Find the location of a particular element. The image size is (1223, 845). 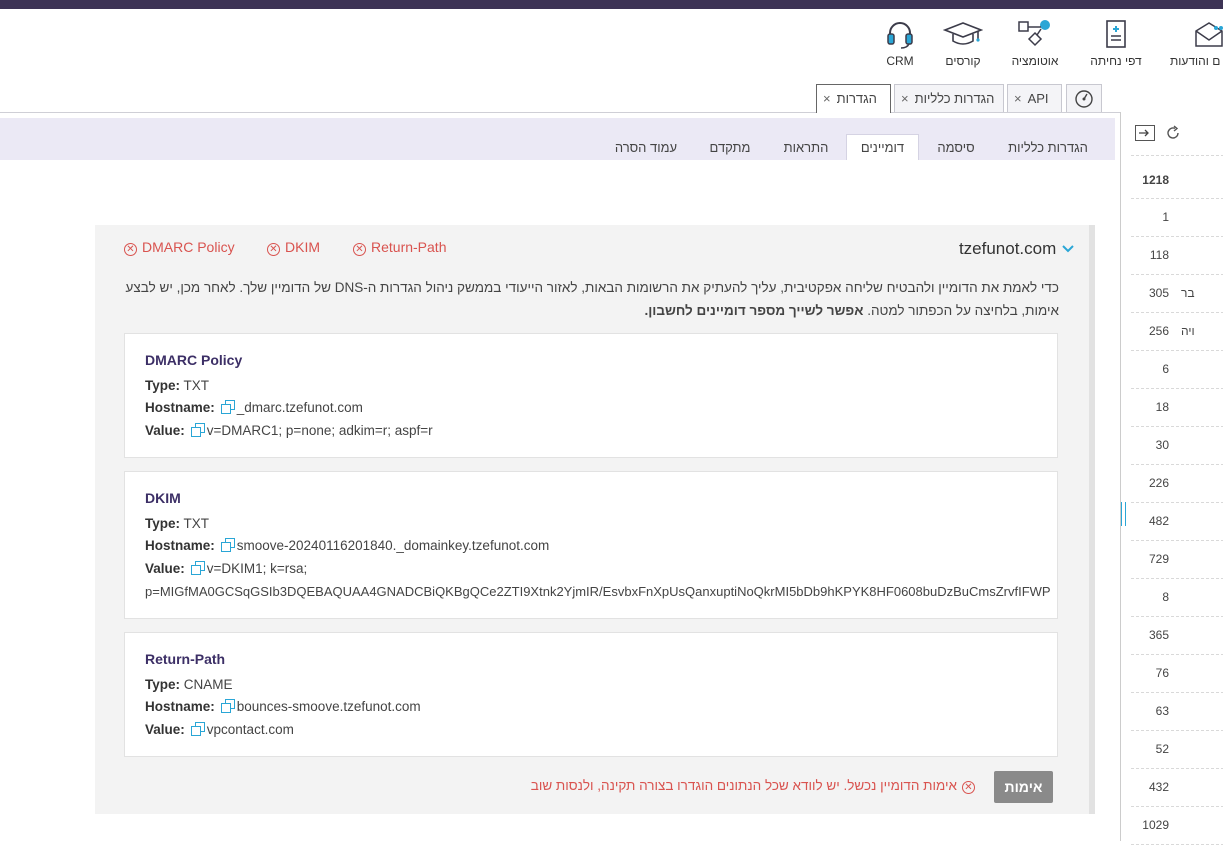

side-list-number: 18 is located at coordinates (1162, 407).